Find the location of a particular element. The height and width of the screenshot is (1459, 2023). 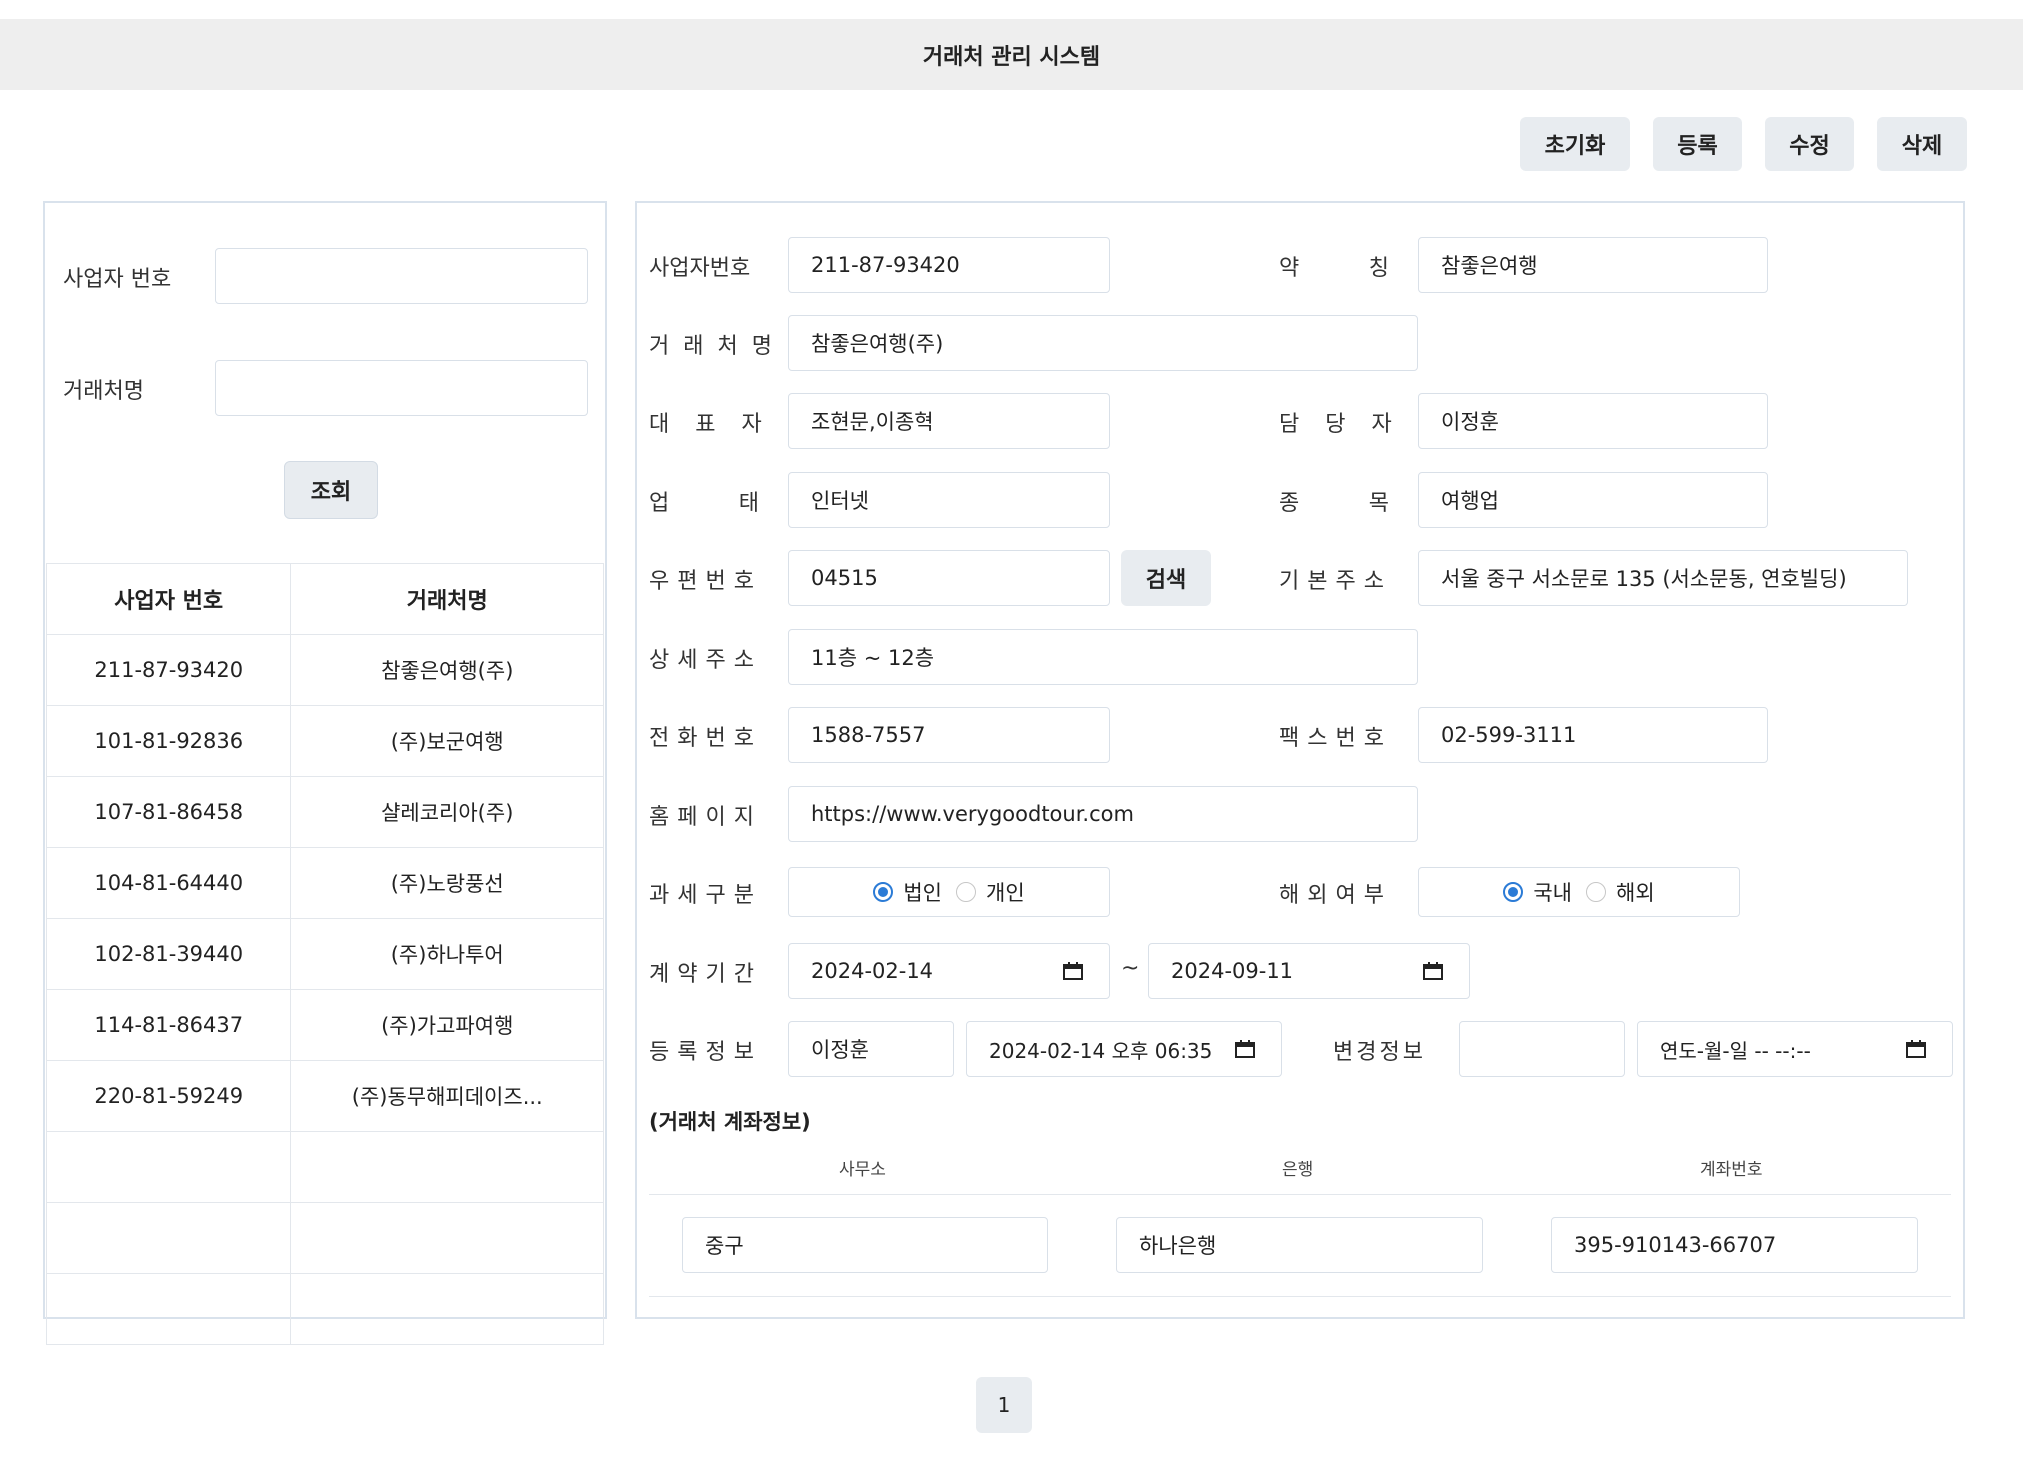

cell-client-name: (주)보군여행 is located at coordinates (447, 741).